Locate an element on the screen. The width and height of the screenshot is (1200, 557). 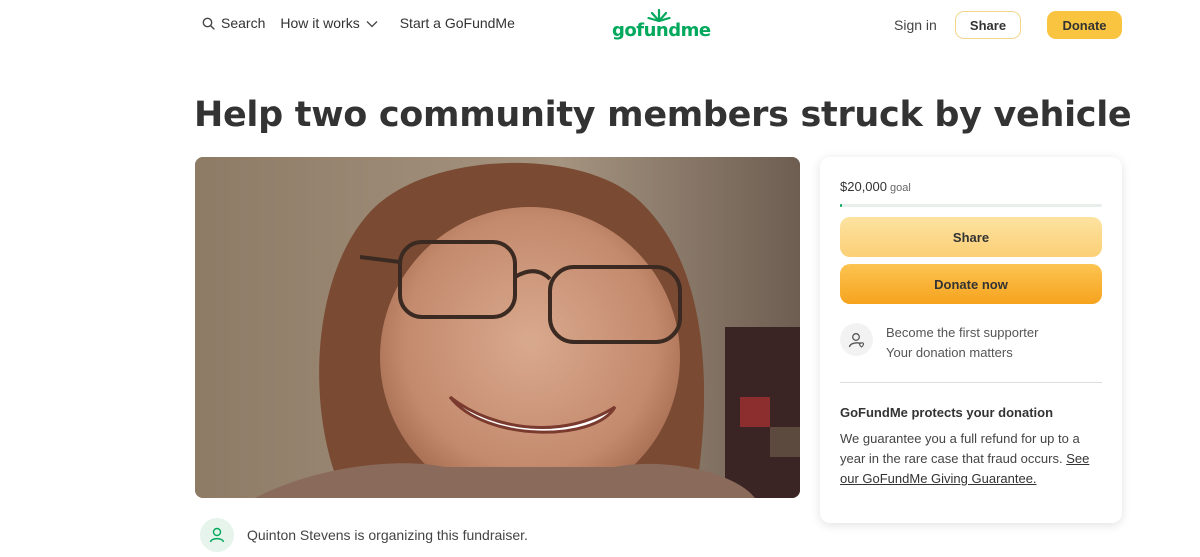
header-share-button: Share is located at coordinates (988, 25).